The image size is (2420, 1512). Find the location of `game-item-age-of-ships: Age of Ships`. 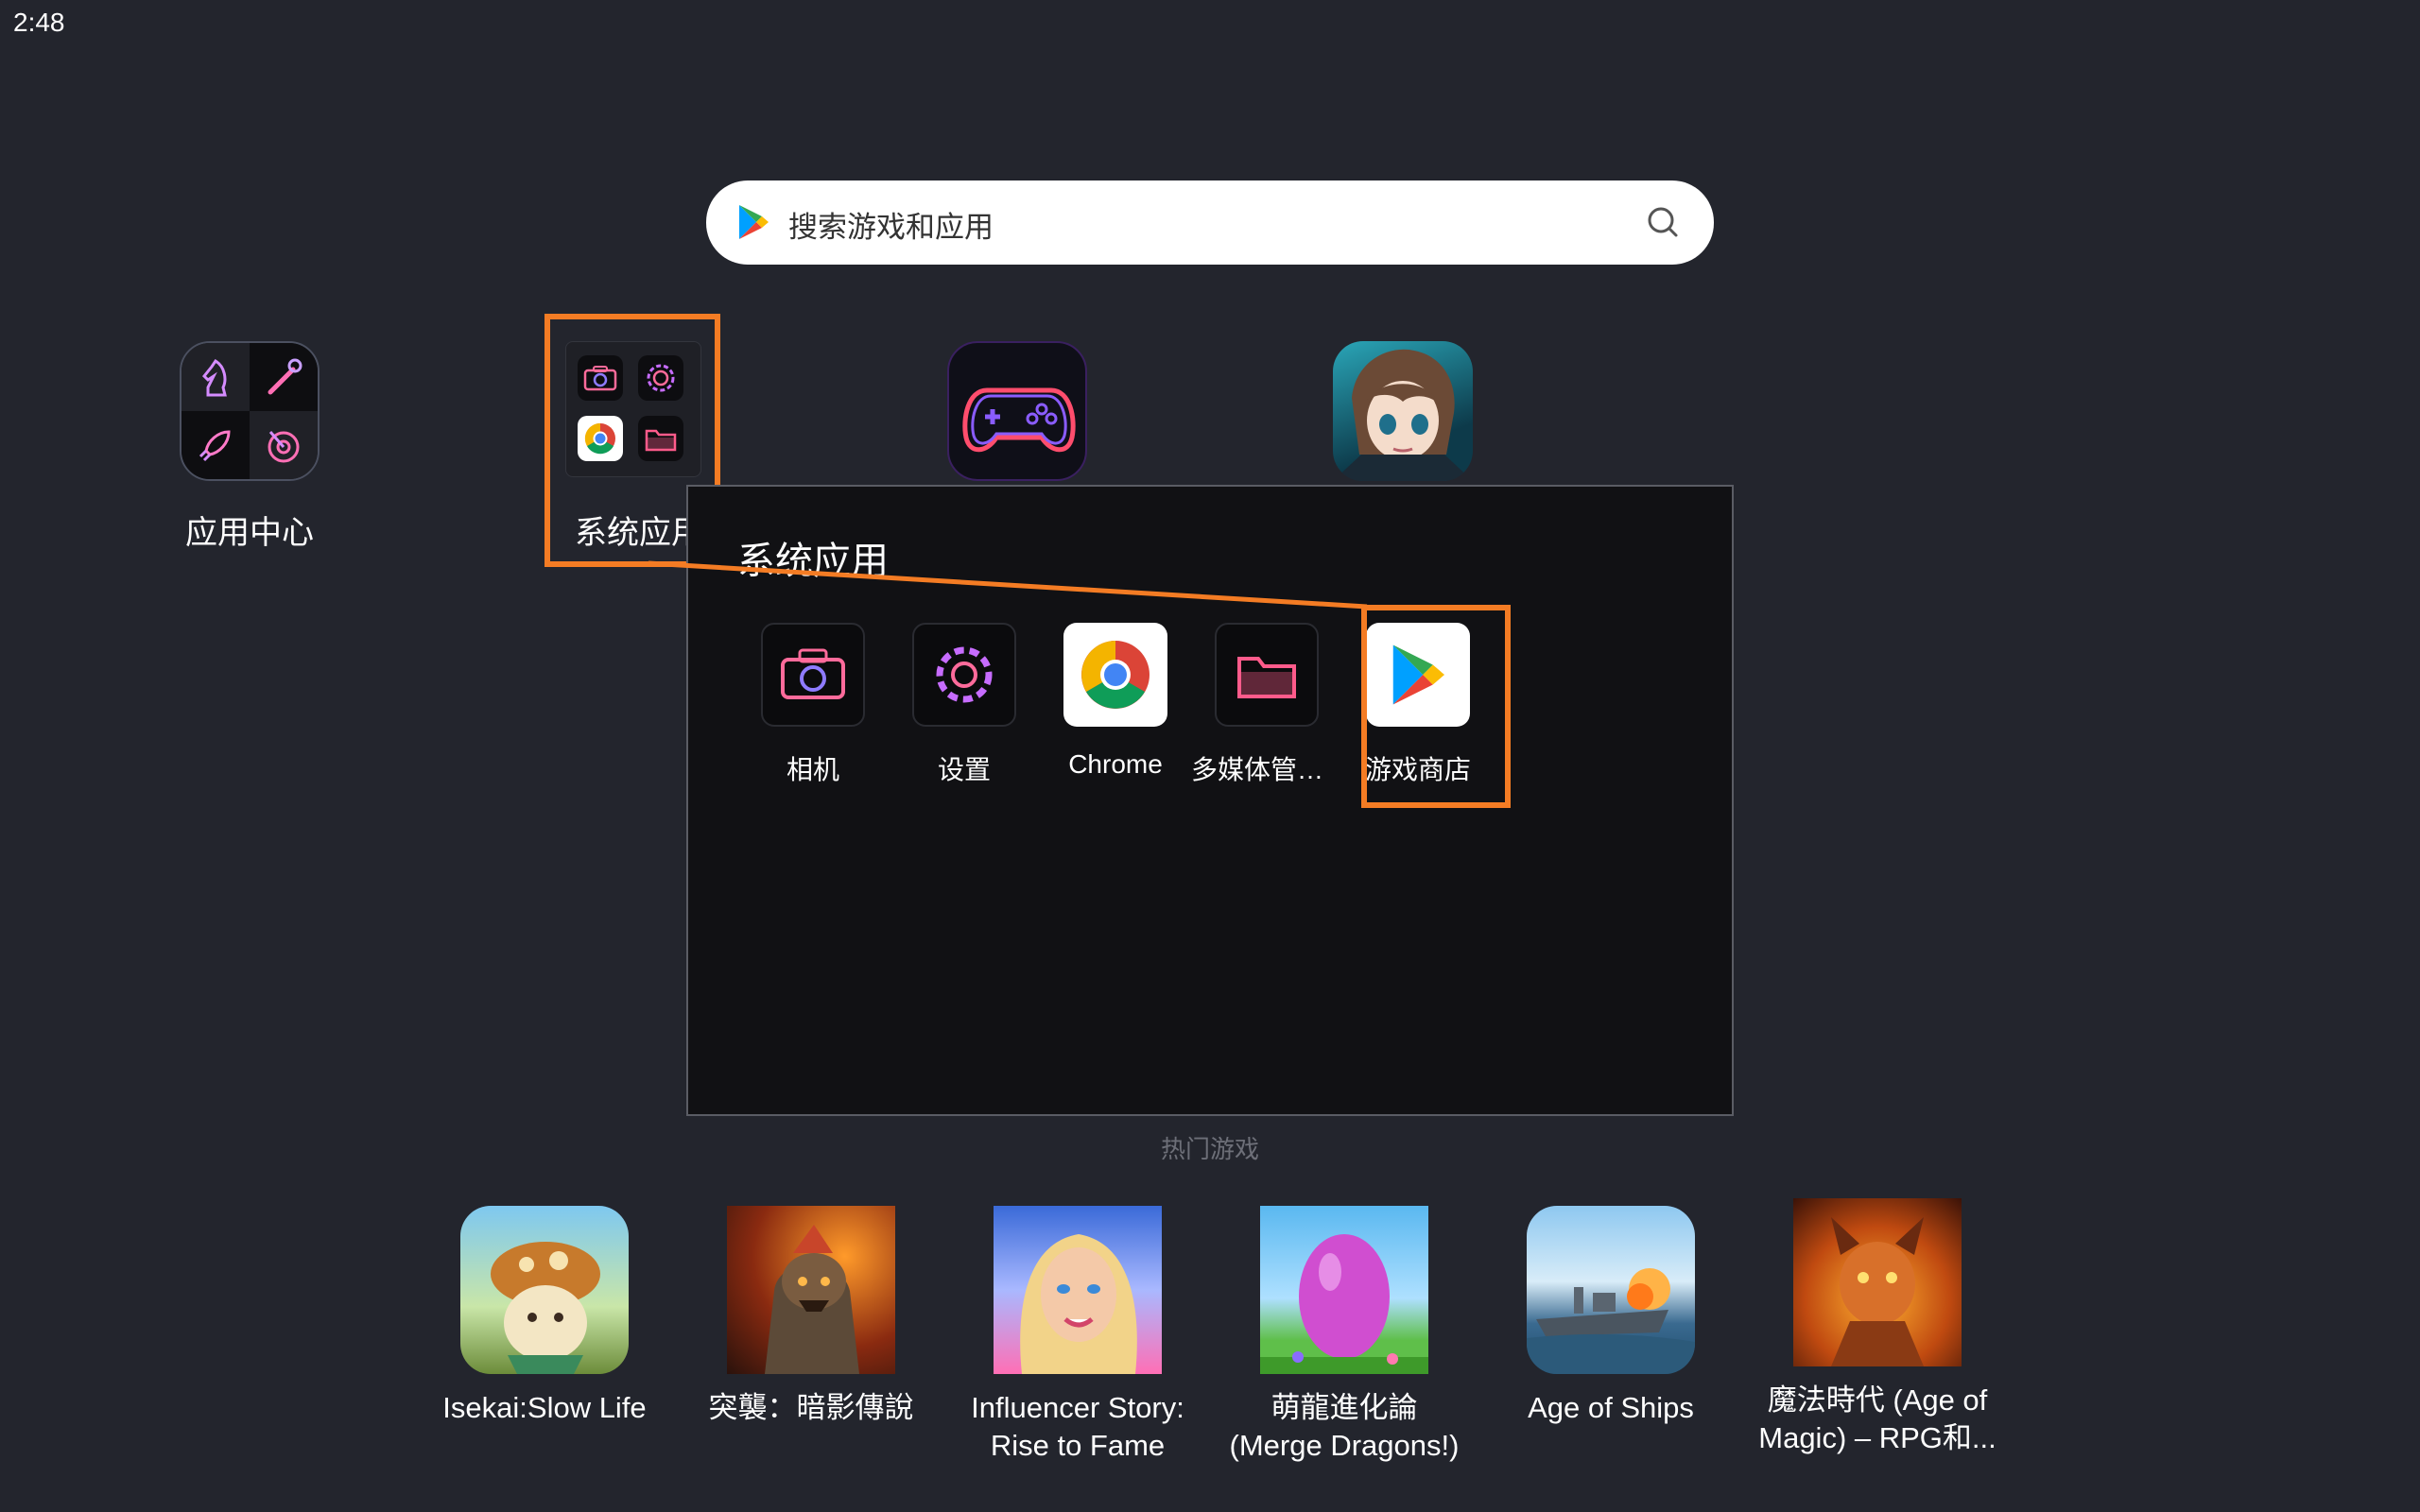

game-item-age-of-ships: Age of Ships is located at coordinates (1611, 1316).